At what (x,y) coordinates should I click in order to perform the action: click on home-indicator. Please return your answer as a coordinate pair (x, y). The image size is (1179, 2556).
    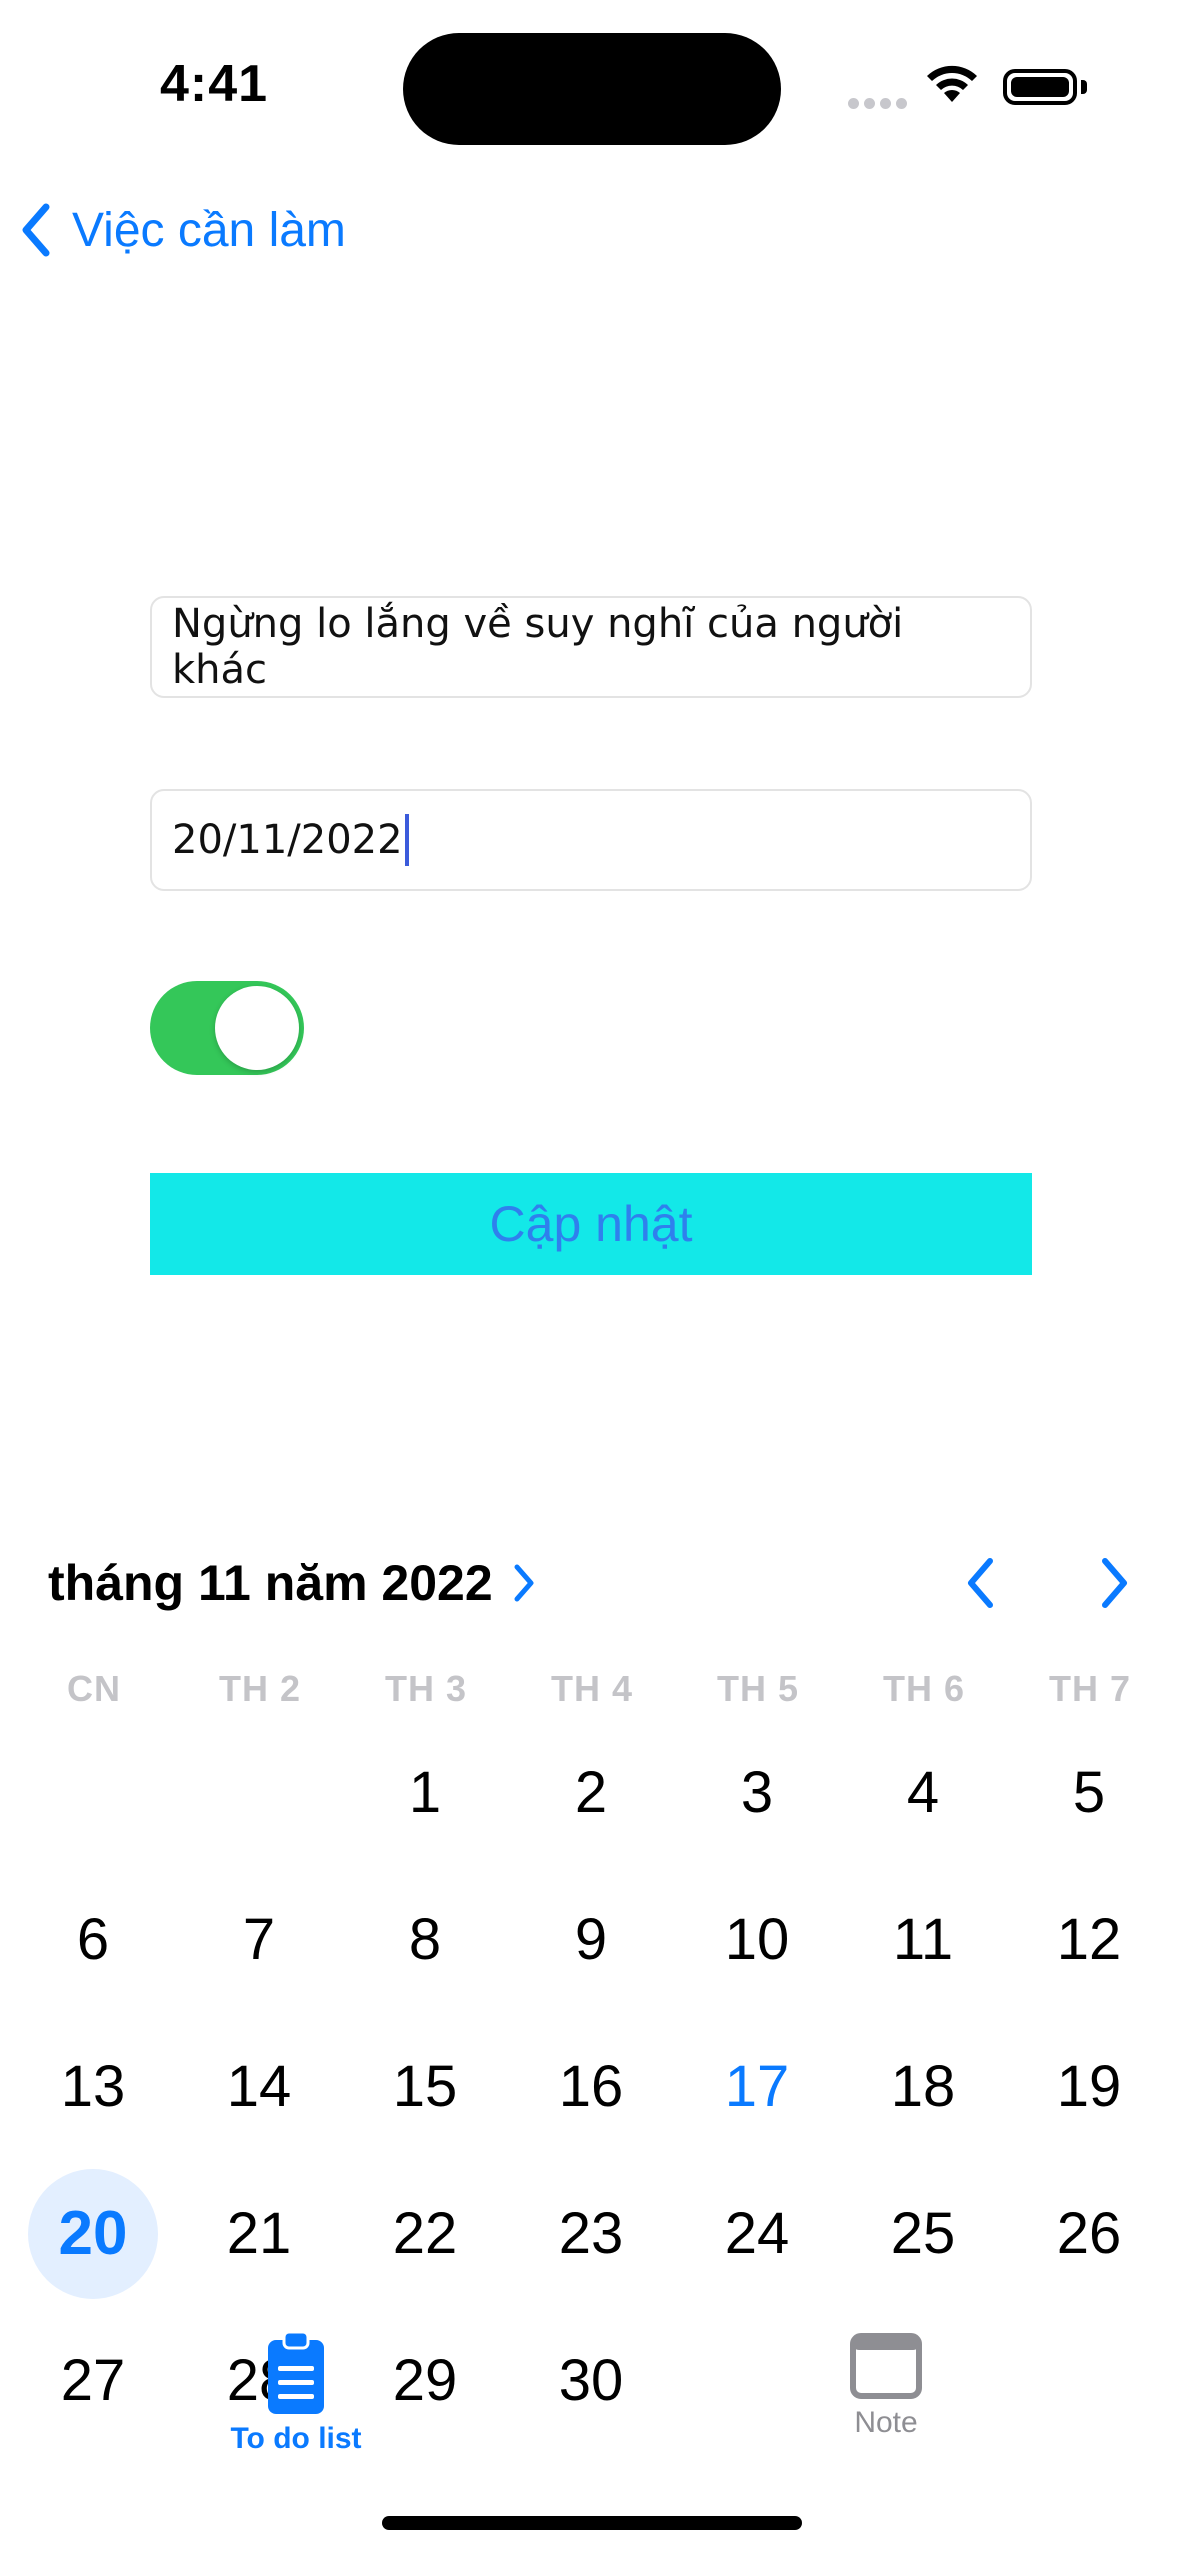
    Looking at the image, I should click on (592, 2523).